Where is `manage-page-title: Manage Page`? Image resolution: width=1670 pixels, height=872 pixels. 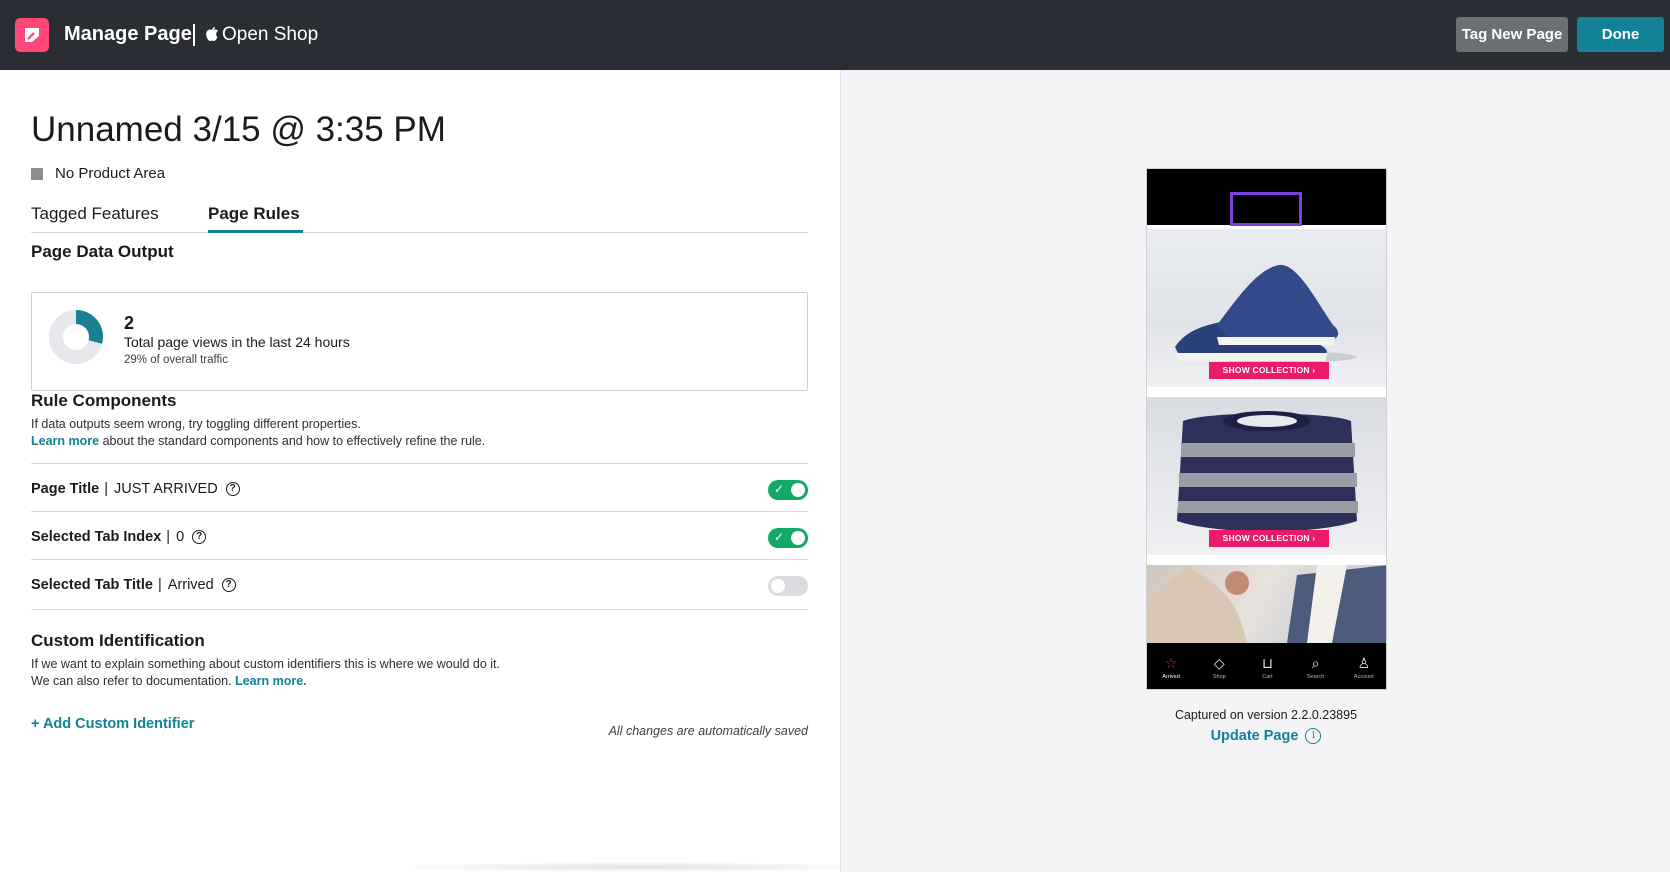
manage-page-title: Manage Page is located at coordinates (128, 34).